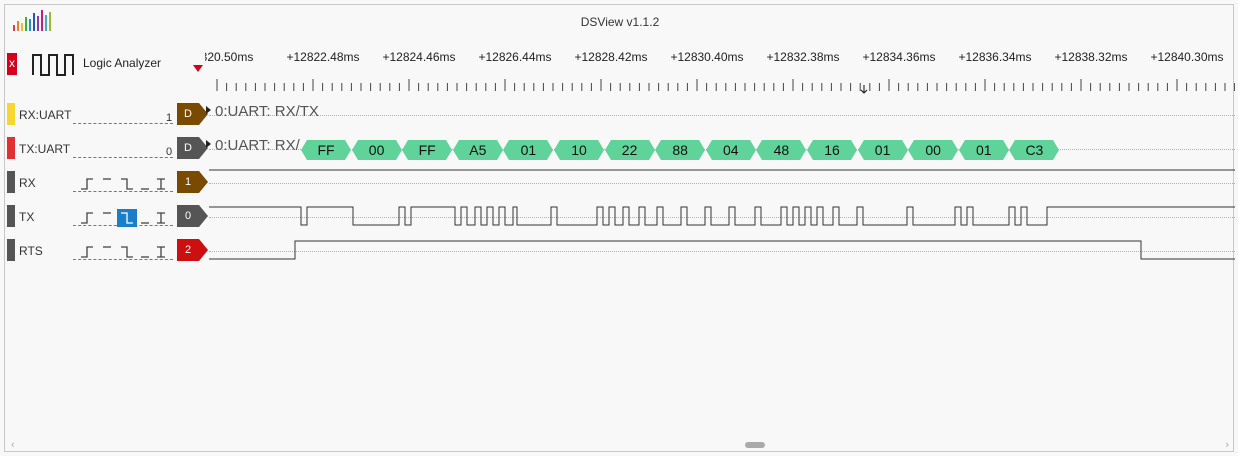  I want to click on scrollbar-thumb, so click(755, 445).